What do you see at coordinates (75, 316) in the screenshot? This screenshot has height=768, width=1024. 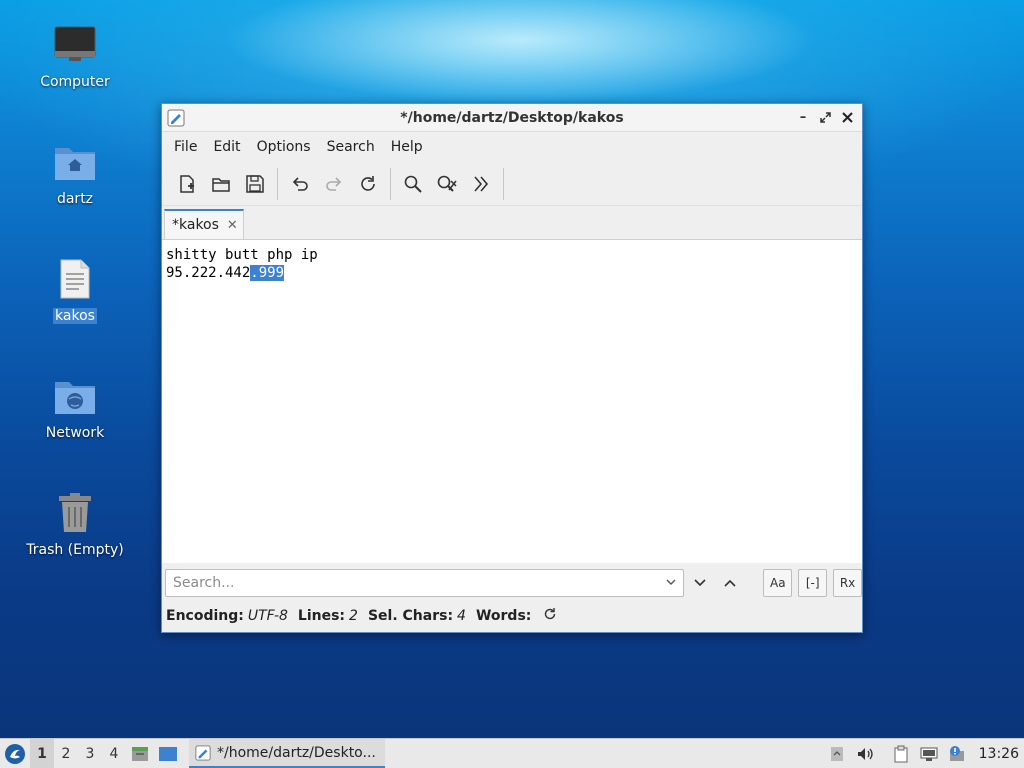 I see `desktop-icon-label: kakos` at bounding box center [75, 316].